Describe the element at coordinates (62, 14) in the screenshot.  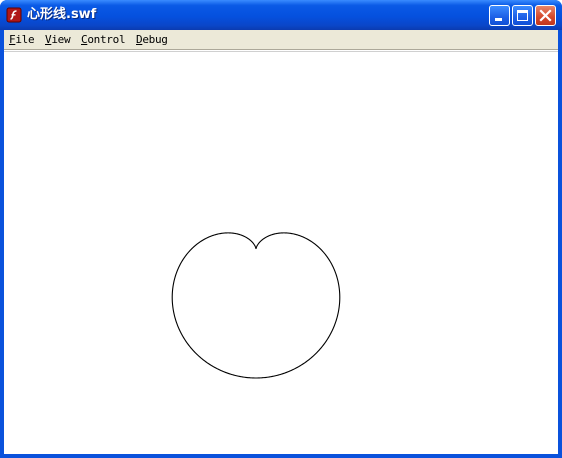
I see `window-title: 心形线.swf` at that location.